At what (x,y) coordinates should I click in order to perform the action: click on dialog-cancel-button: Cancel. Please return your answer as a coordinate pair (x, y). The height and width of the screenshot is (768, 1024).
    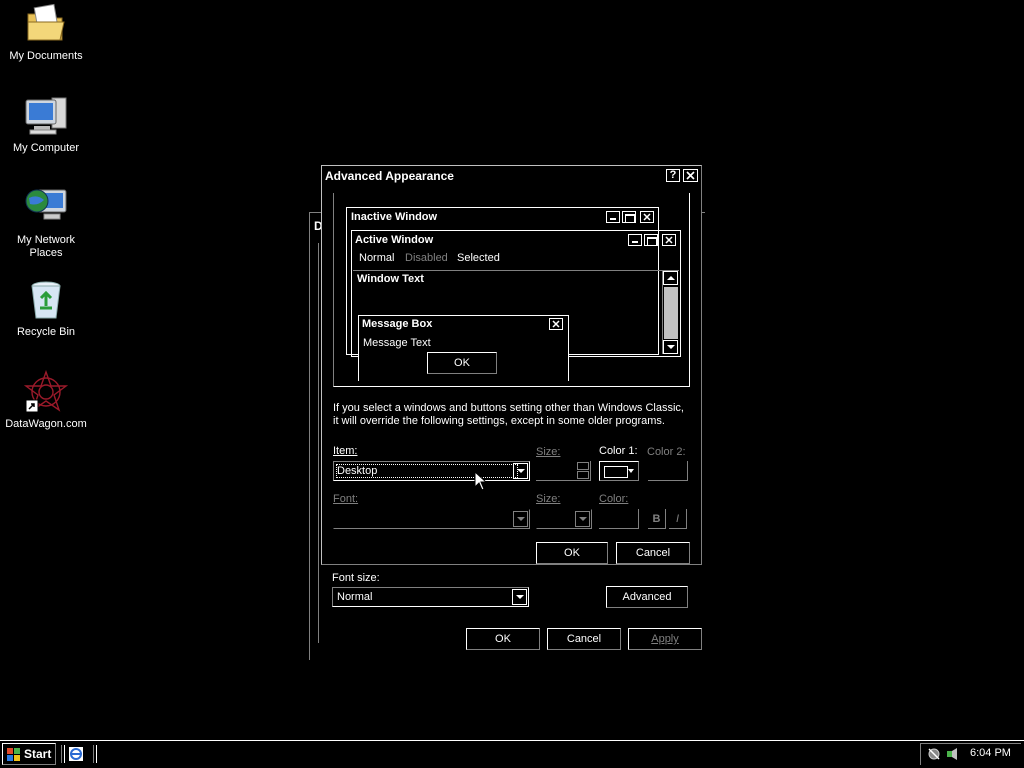
    Looking at the image, I should click on (653, 553).